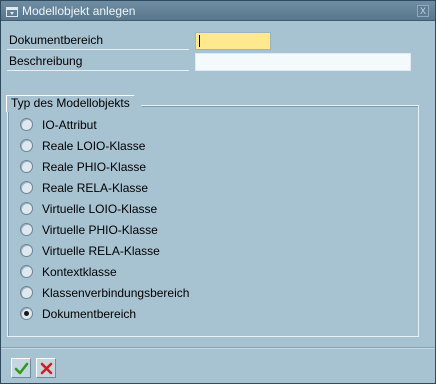  Describe the element at coordinates (95, 188) in the screenshot. I see `radio-label: Reale RELA-Klasse` at that location.